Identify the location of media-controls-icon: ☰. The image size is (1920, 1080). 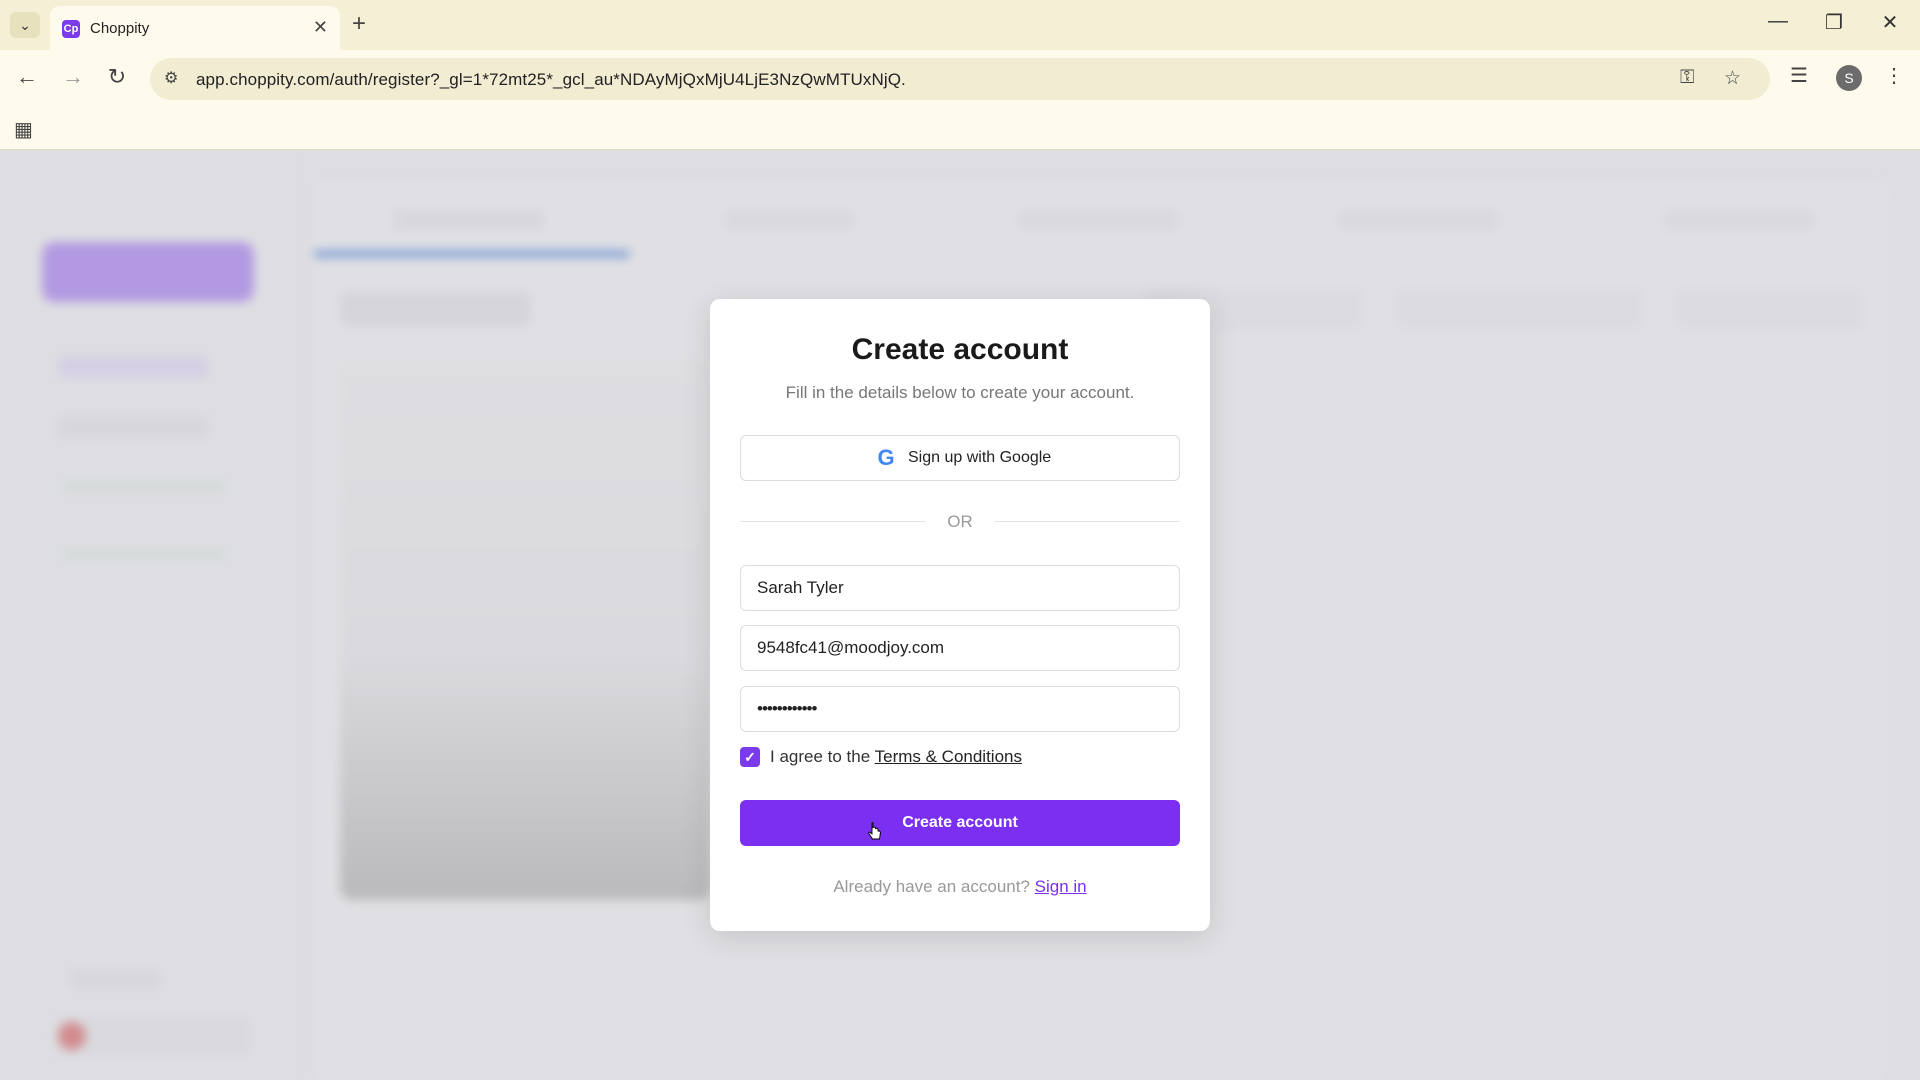
(1799, 75).